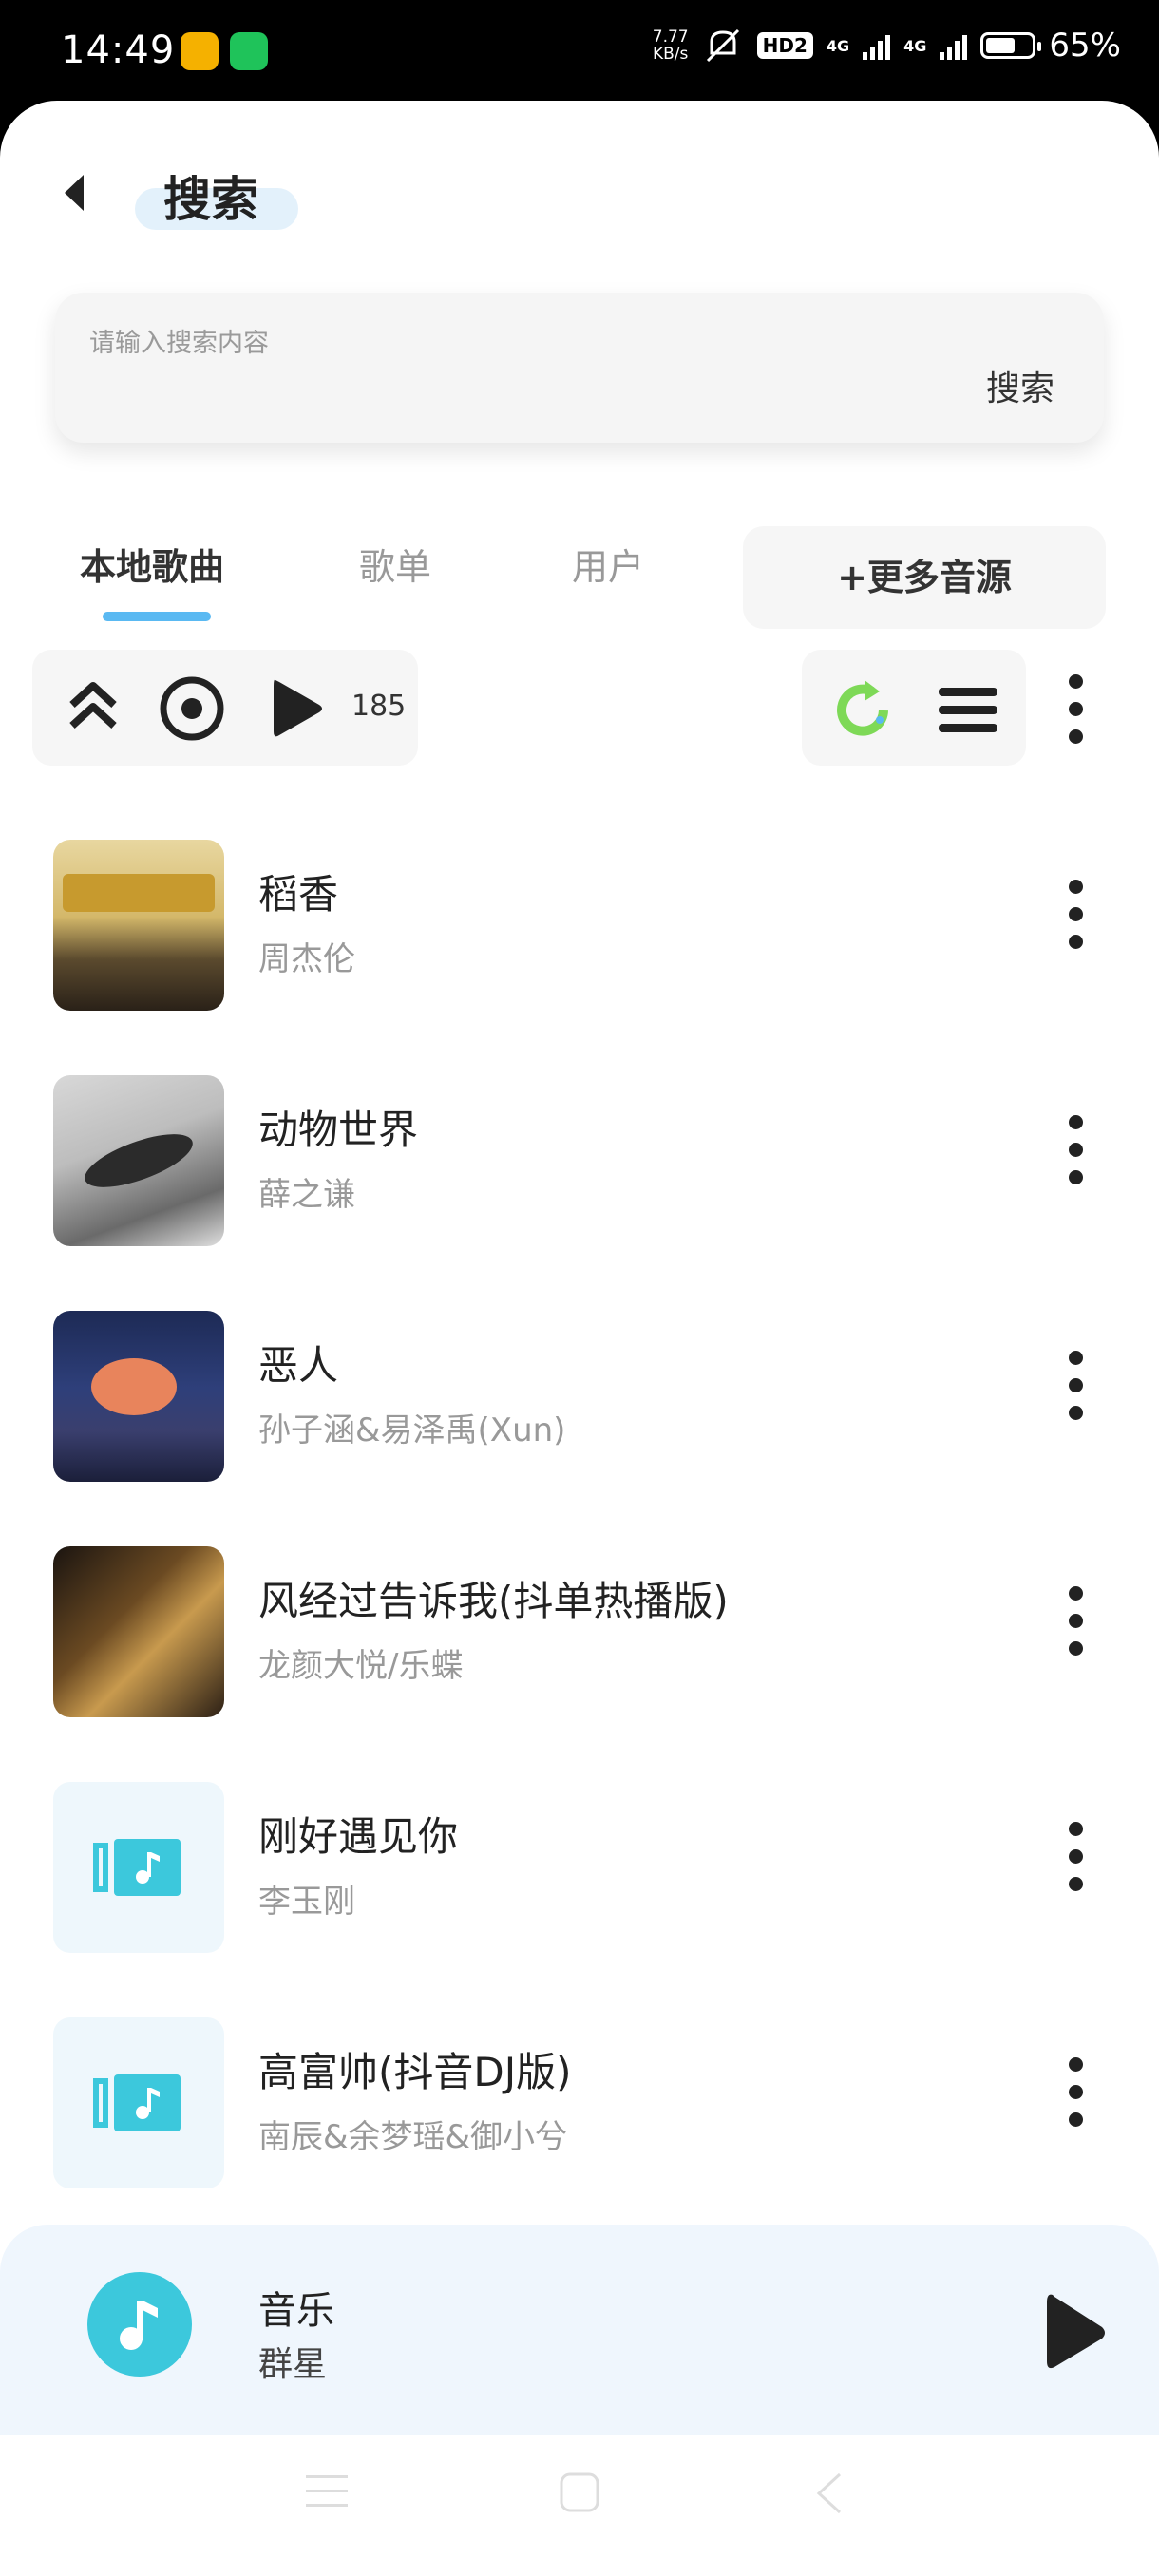 This screenshot has width=1159, height=2576. Describe the element at coordinates (838, 45) in the screenshot. I see `network-type-1: 4G` at that location.